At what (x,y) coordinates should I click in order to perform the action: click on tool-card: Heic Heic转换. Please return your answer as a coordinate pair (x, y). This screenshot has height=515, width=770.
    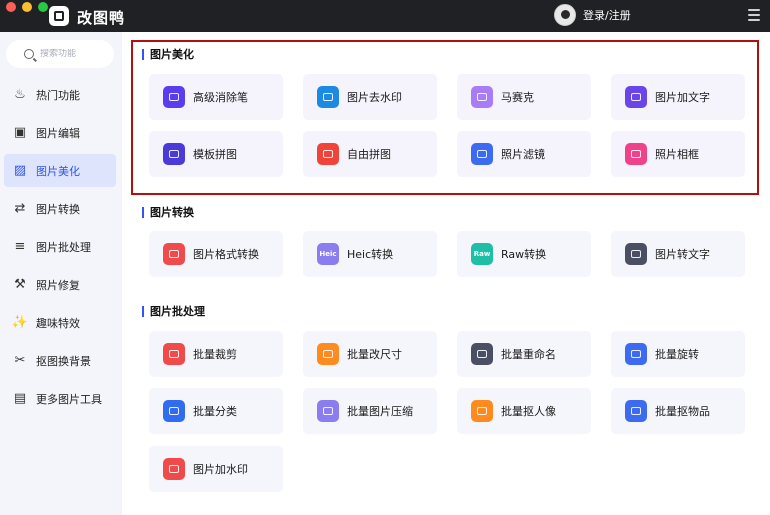
    Looking at the image, I should click on (370, 254).